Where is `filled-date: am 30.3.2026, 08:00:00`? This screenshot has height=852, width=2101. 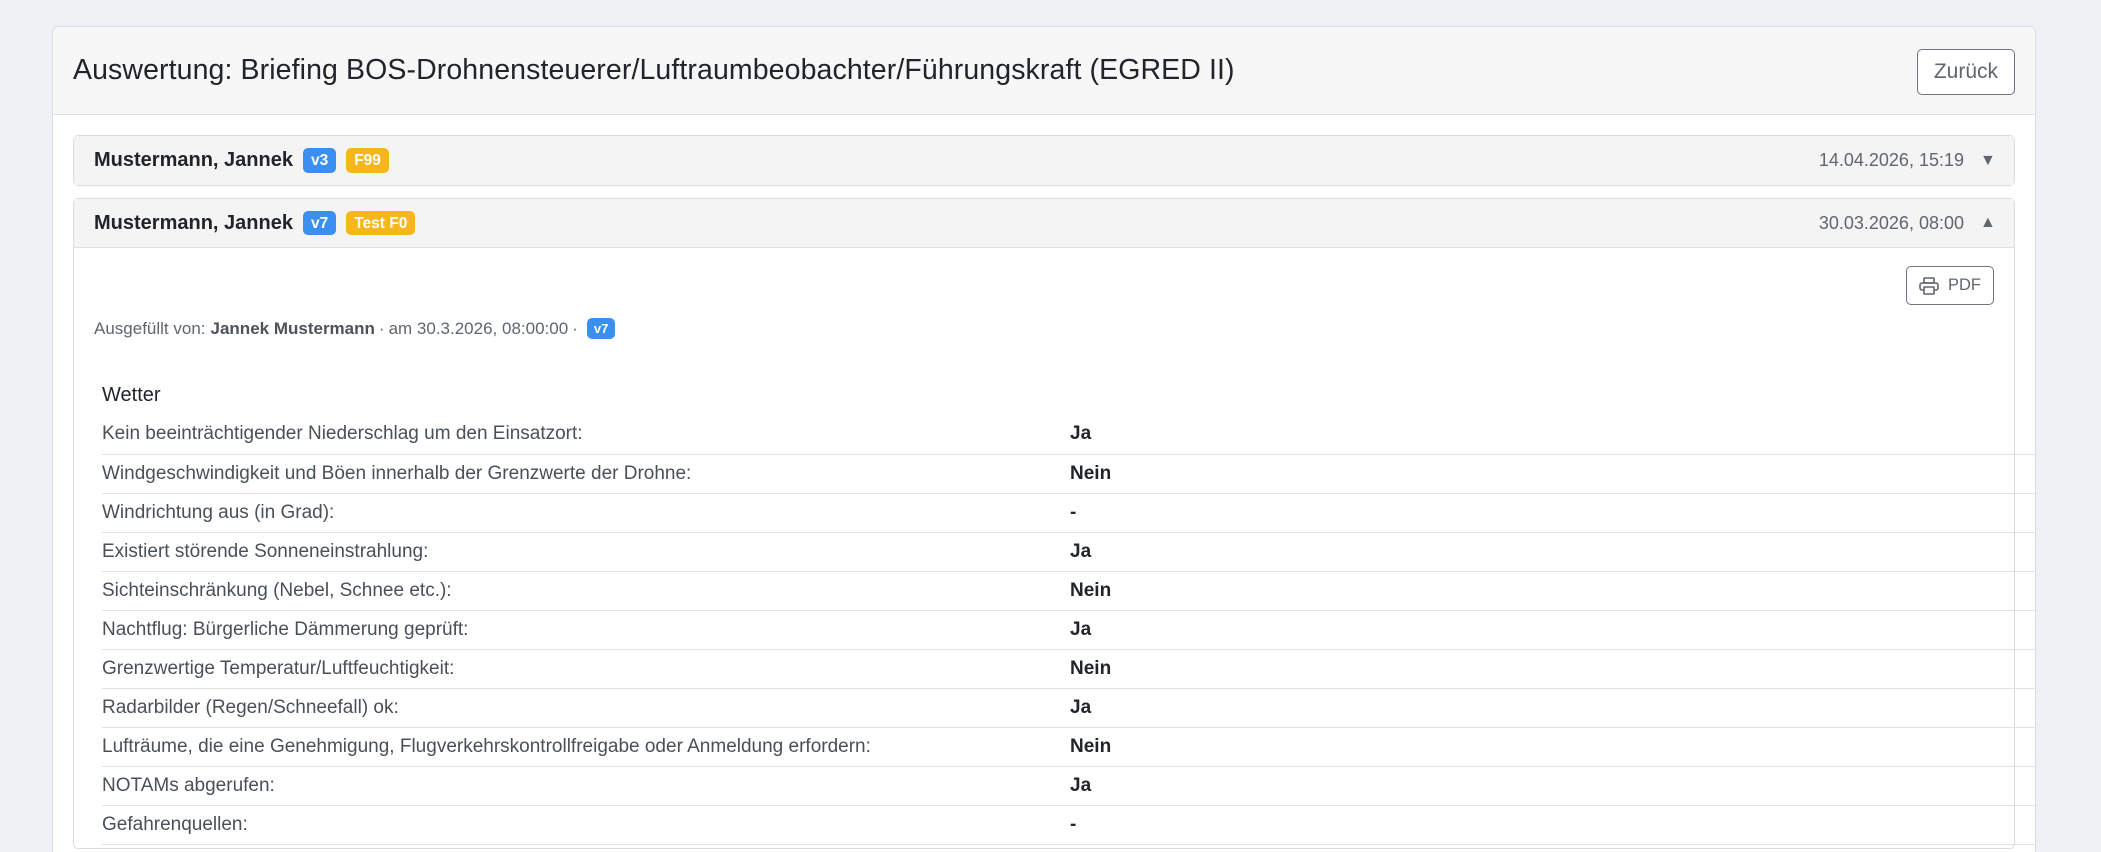
filled-date: am 30.3.2026, 08:00:00 is located at coordinates (478, 328).